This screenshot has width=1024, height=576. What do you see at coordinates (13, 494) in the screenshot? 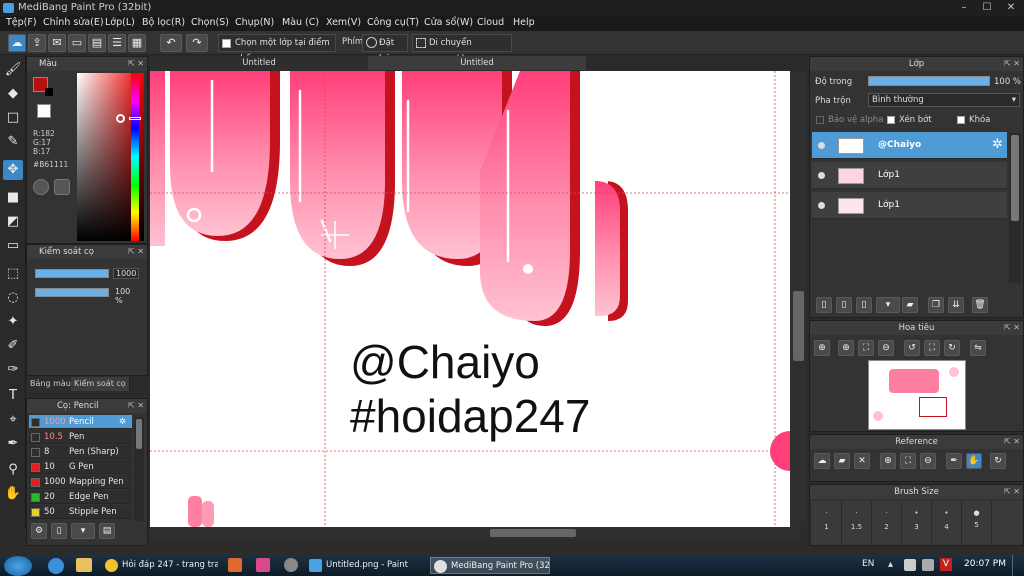
I see `hand-tool-icon: ✋` at bounding box center [13, 494].